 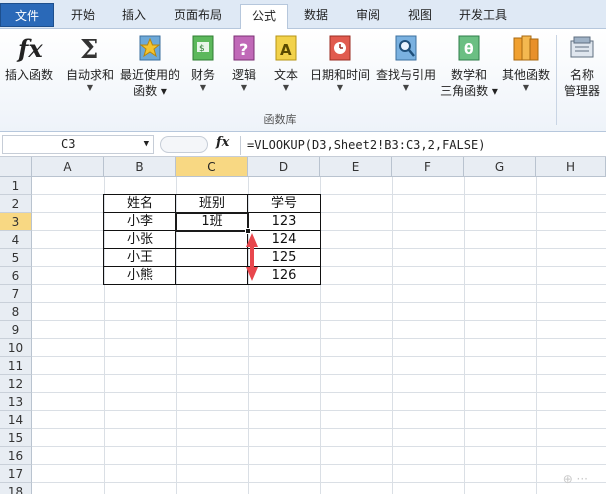 I want to click on name-manager-button: 名称 管理器, so click(x=582, y=66).